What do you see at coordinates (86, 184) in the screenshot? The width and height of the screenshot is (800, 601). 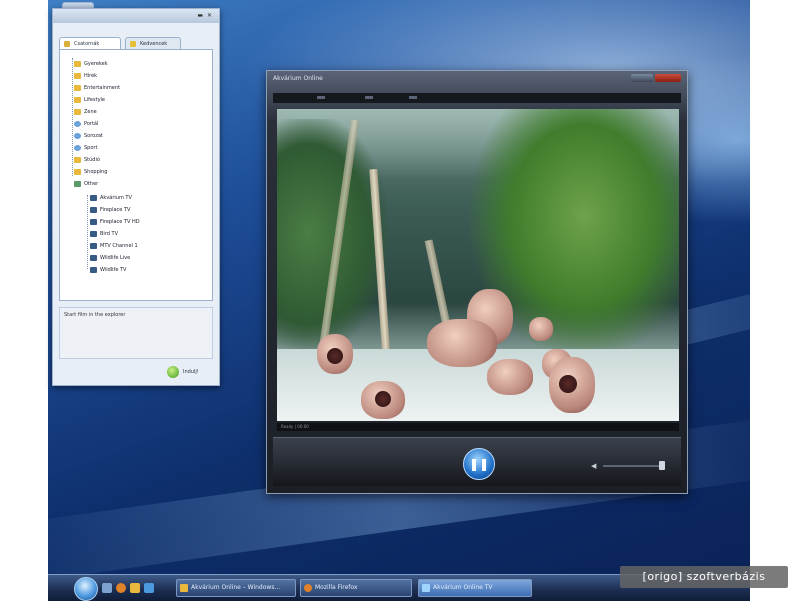 I see `tree-item-category: Other` at bounding box center [86, 184].